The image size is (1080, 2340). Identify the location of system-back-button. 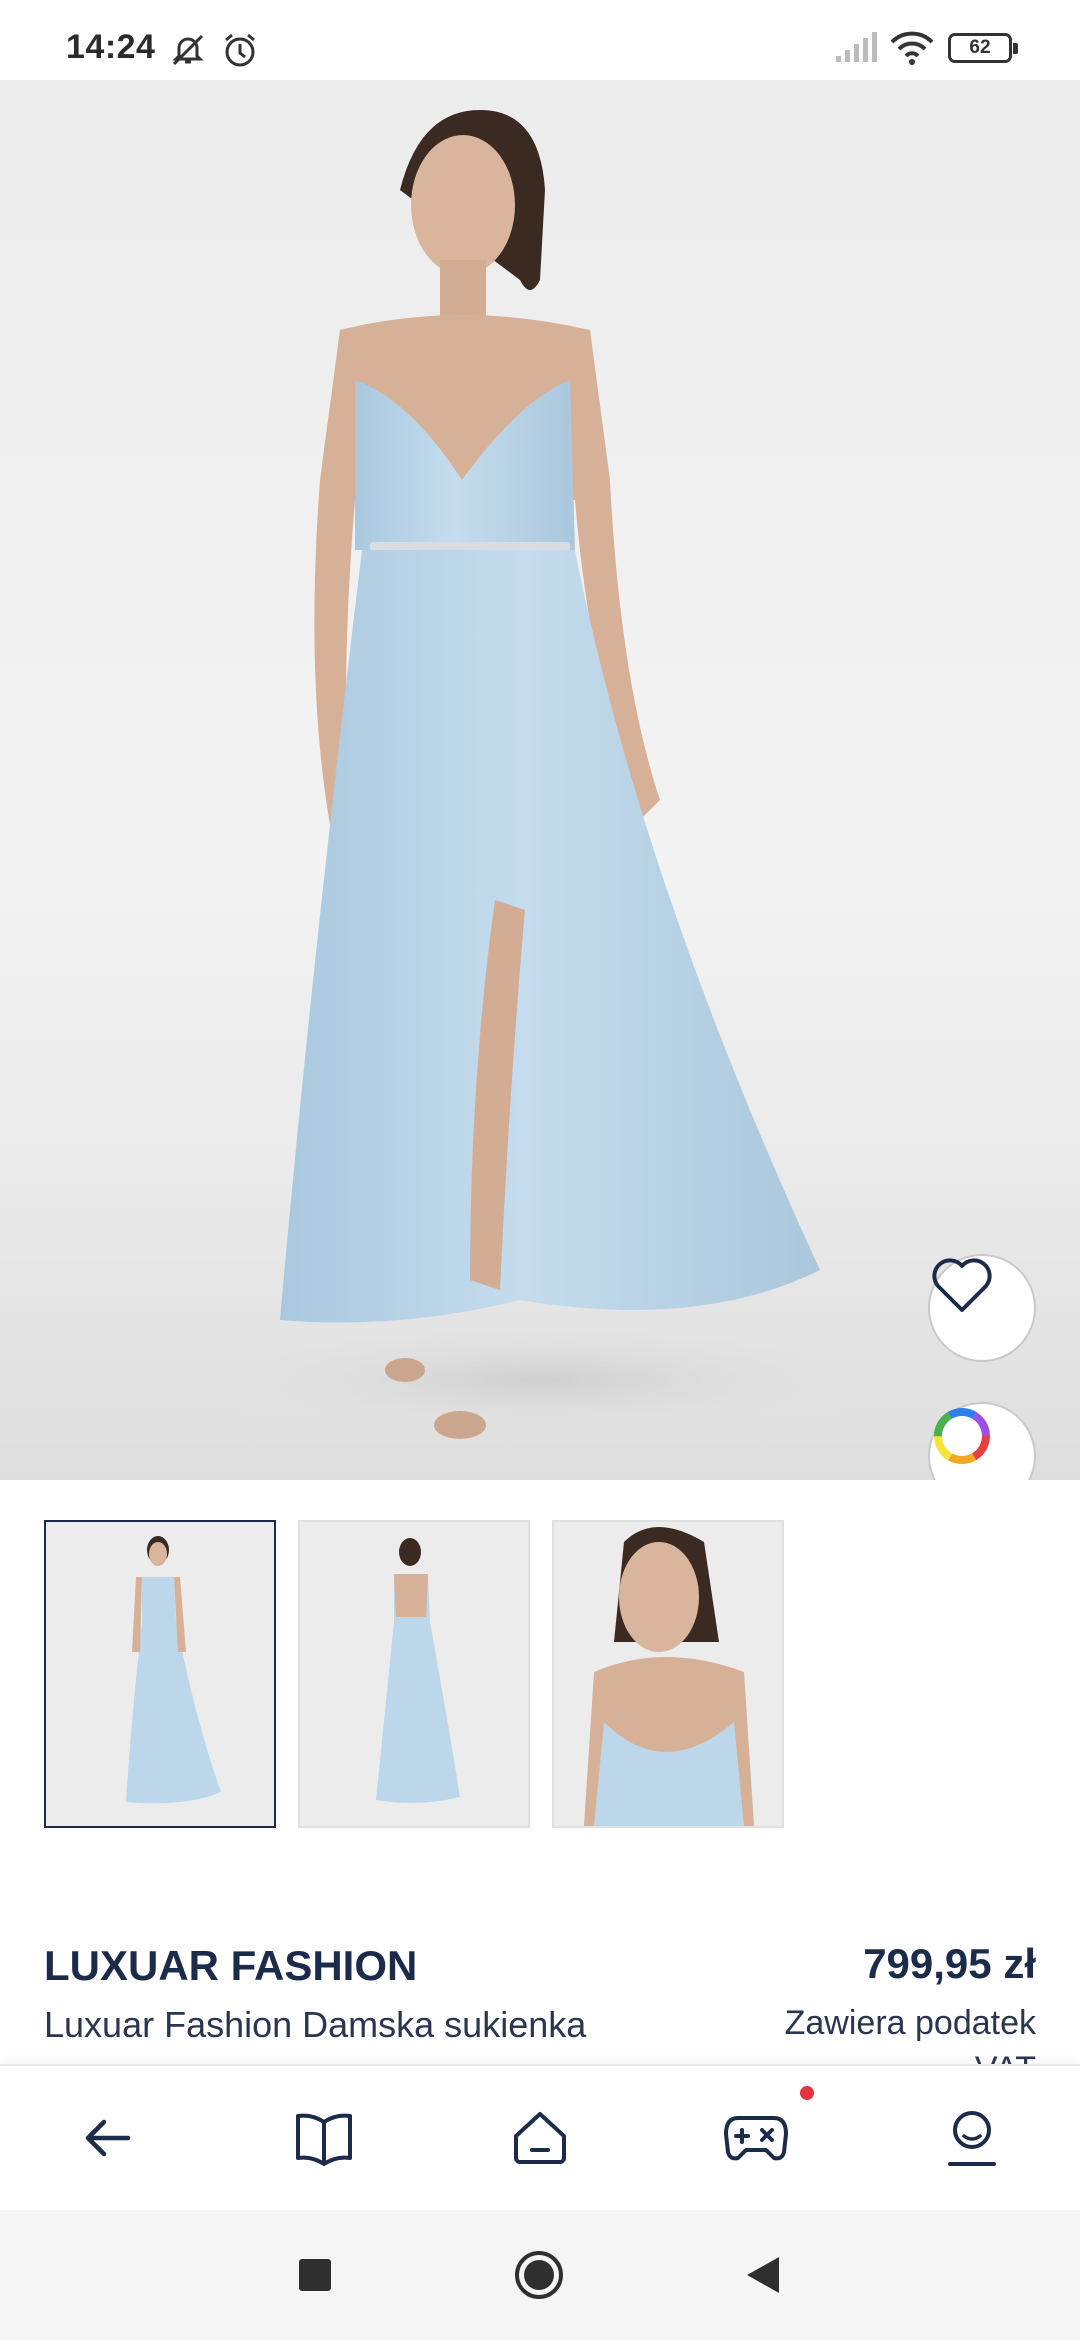
(763, 2277).